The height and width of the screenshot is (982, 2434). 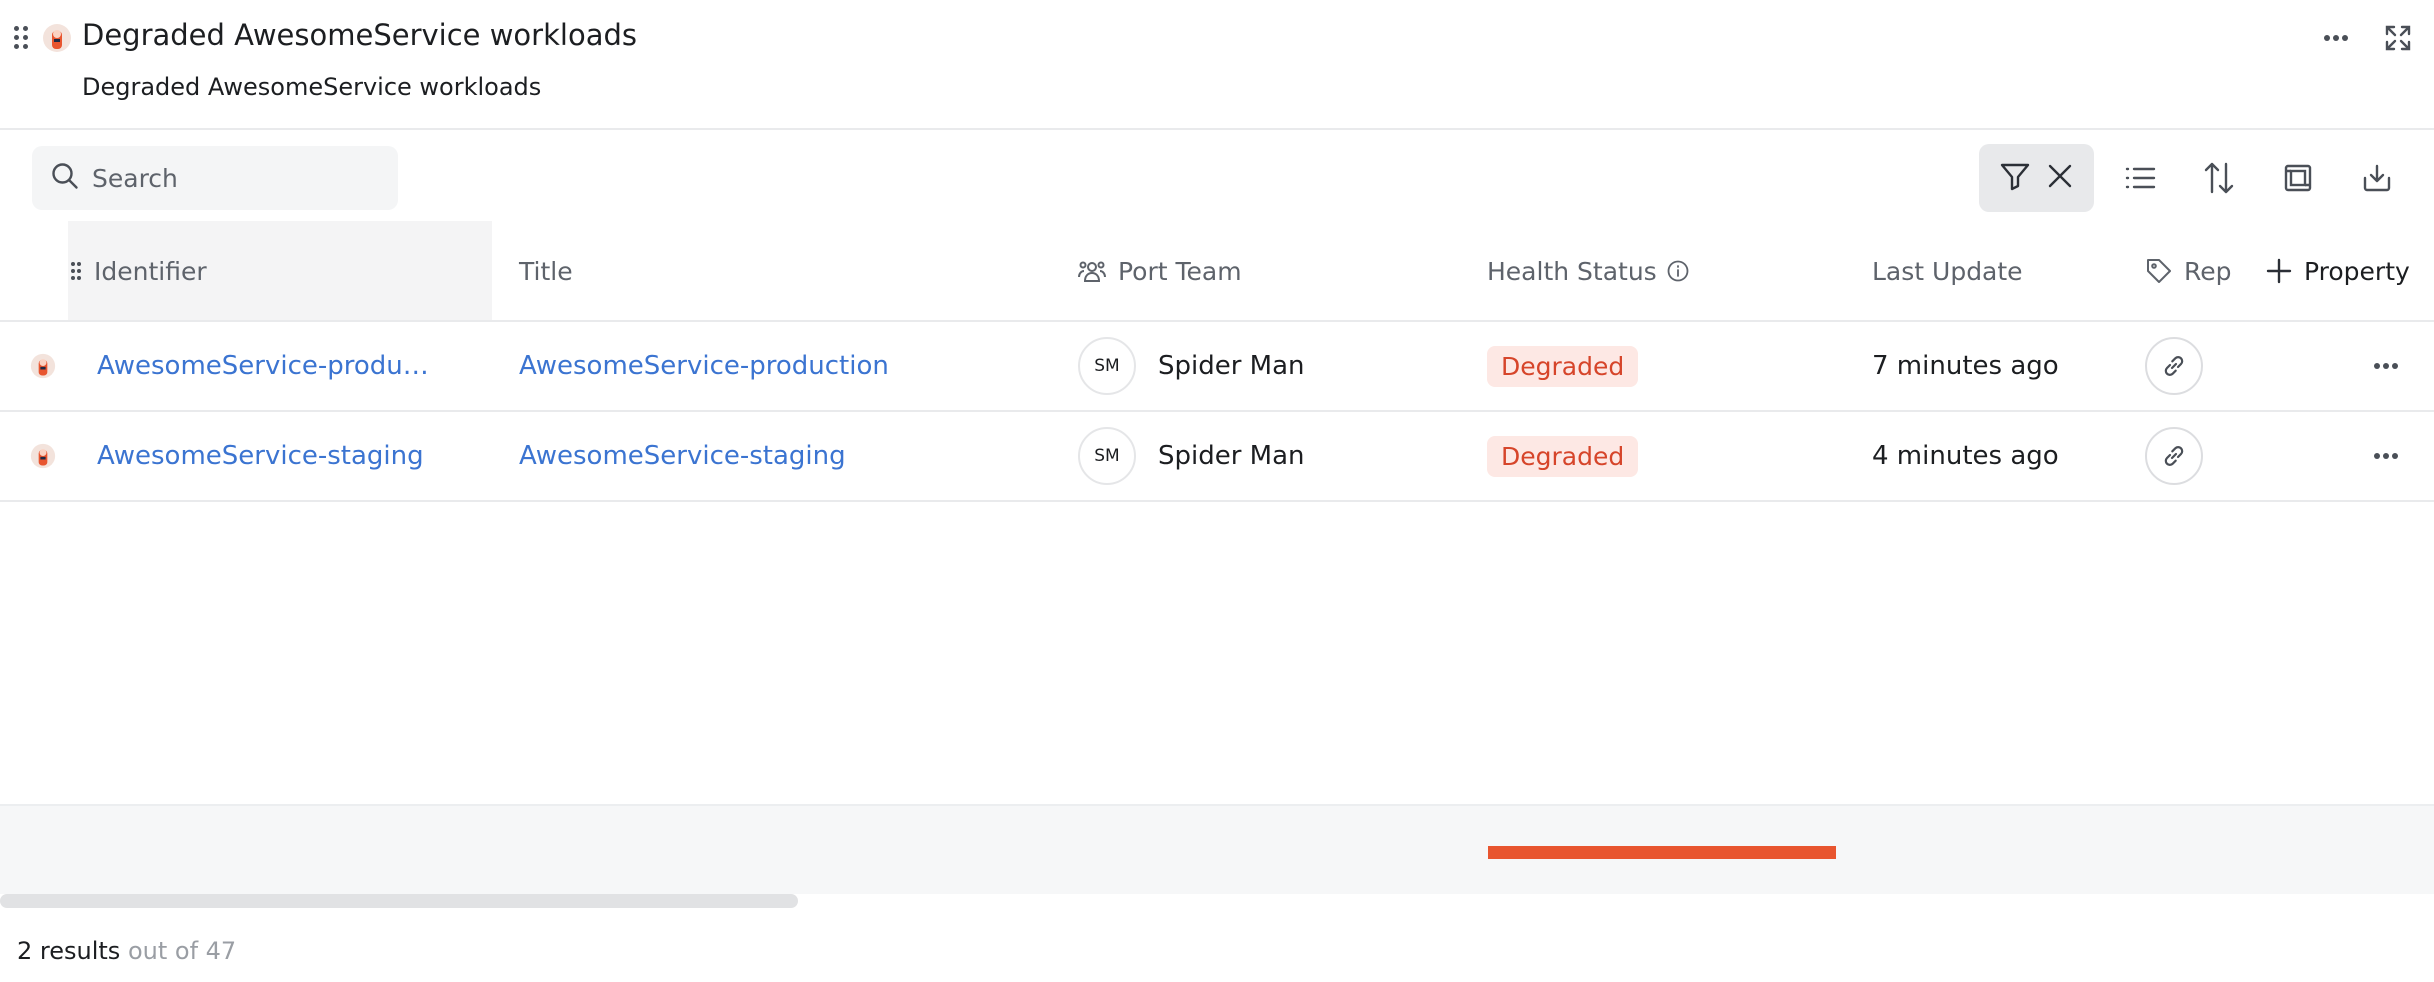 I want to click on column-label: Last Update, so click(x=1947, y=271).